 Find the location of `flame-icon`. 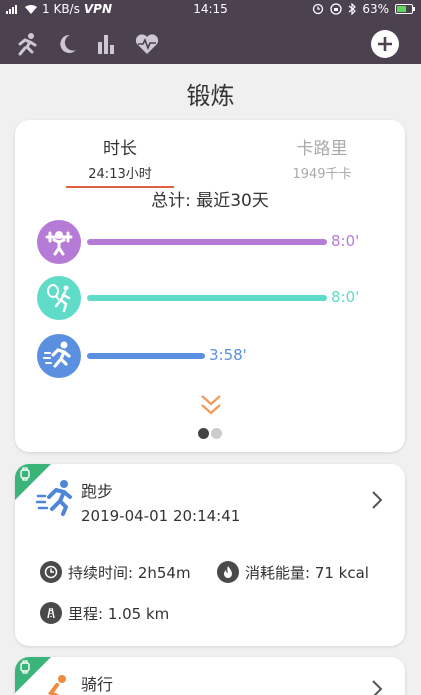

flame-icon is located at coordinates (228, 572).